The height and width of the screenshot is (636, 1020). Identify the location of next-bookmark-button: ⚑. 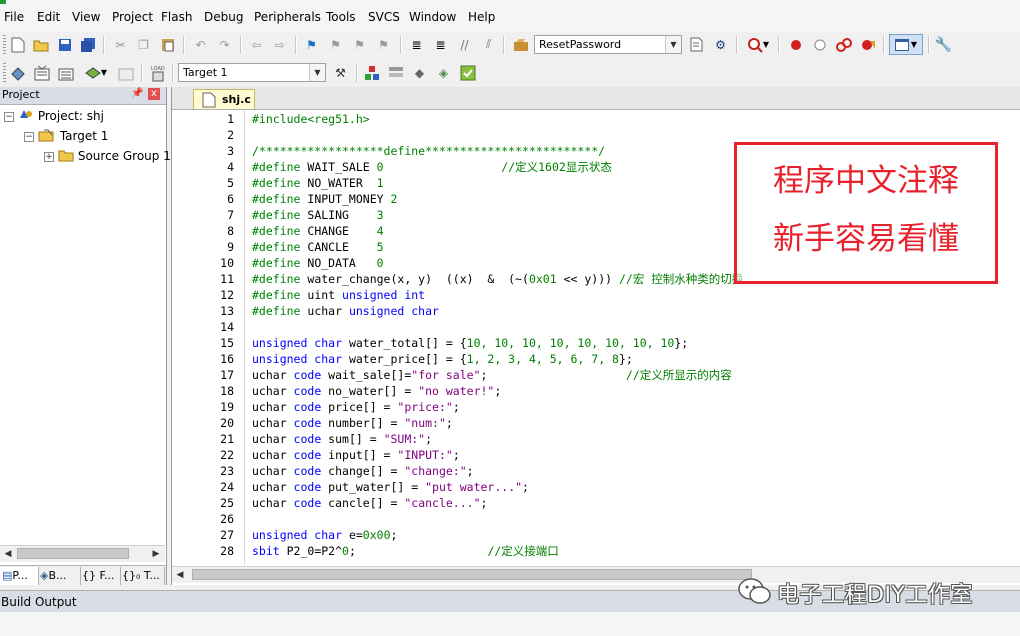
(359, 44).